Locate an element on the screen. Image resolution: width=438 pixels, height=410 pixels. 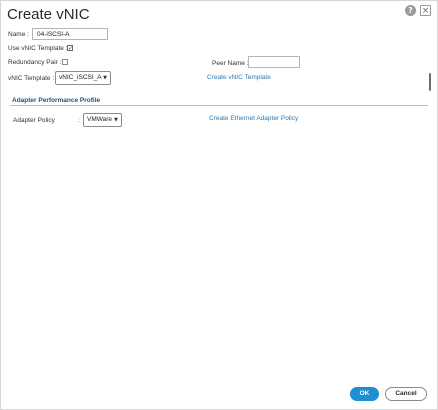
use-template-label: Use vNIC Template : is located at coordinates (38, 48).